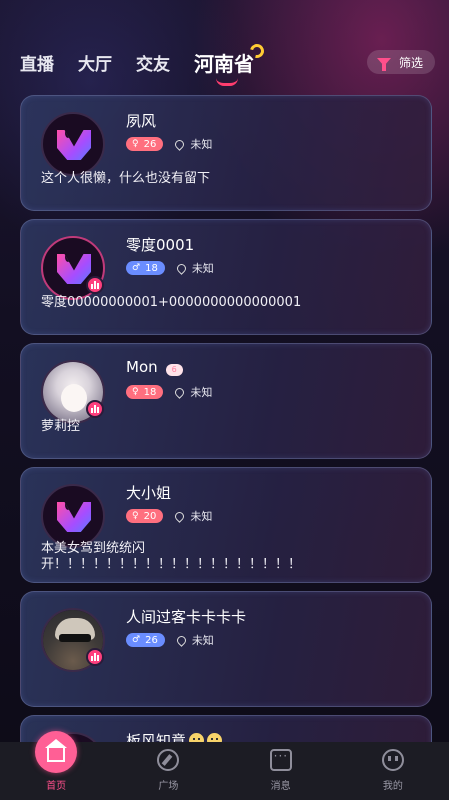 The height and width of the screenshot is (800, 449). I want to click on nav-messages: 消息, so click(281, 770).